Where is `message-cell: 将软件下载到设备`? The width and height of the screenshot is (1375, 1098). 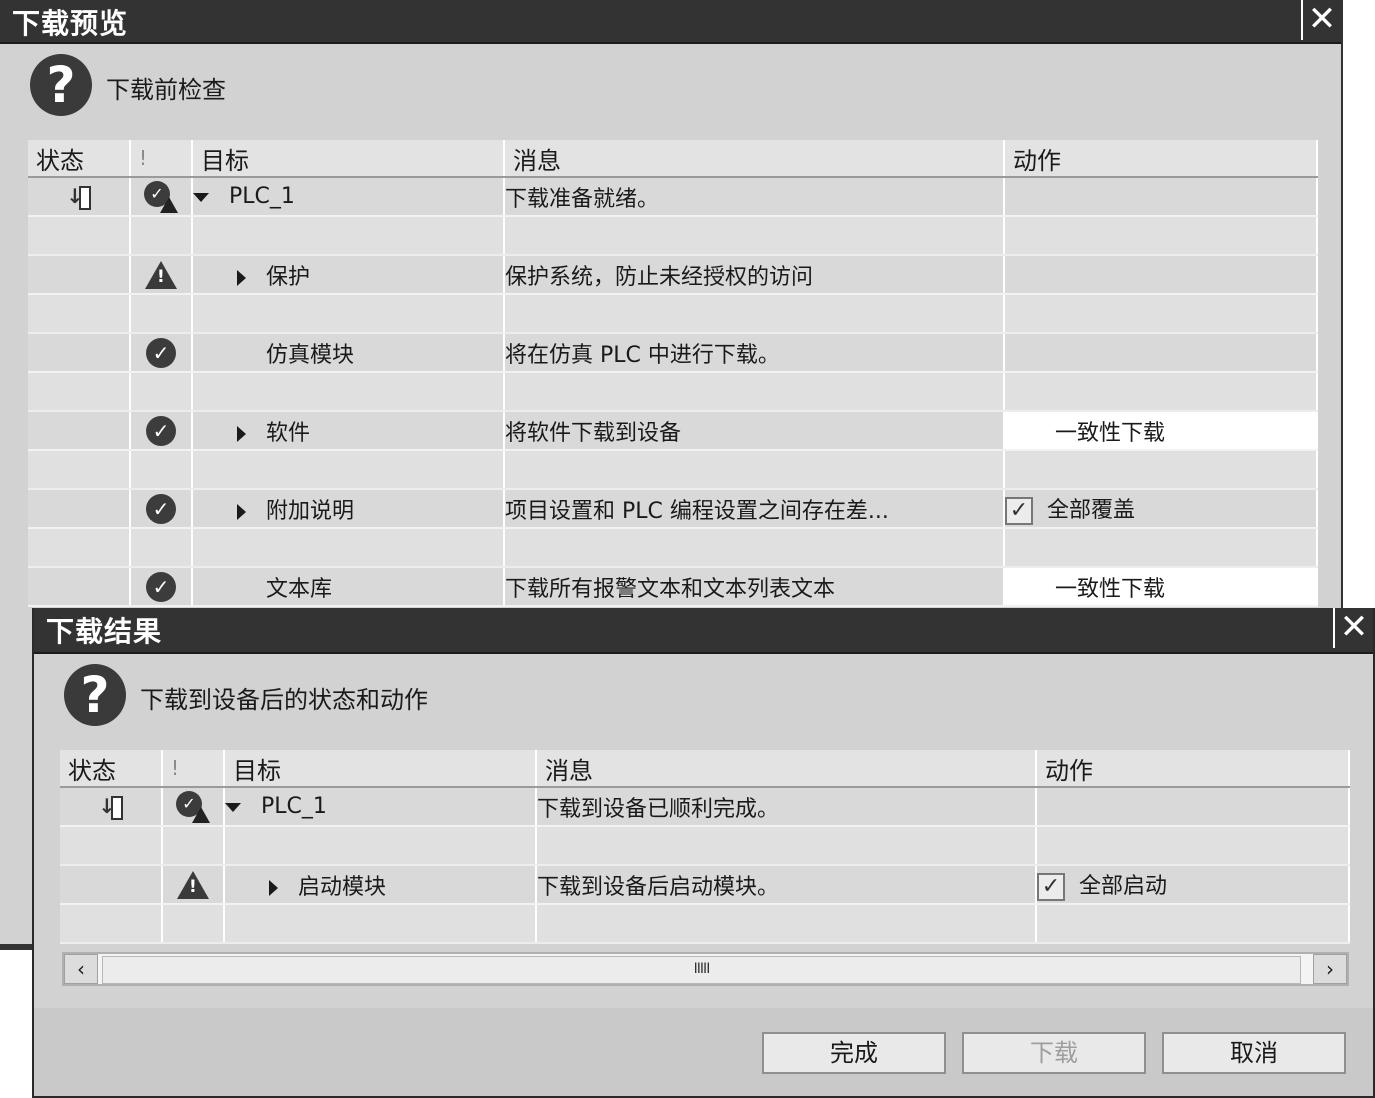 message-cell: 将软件下载到设备 is located at coordinates (754, 431).